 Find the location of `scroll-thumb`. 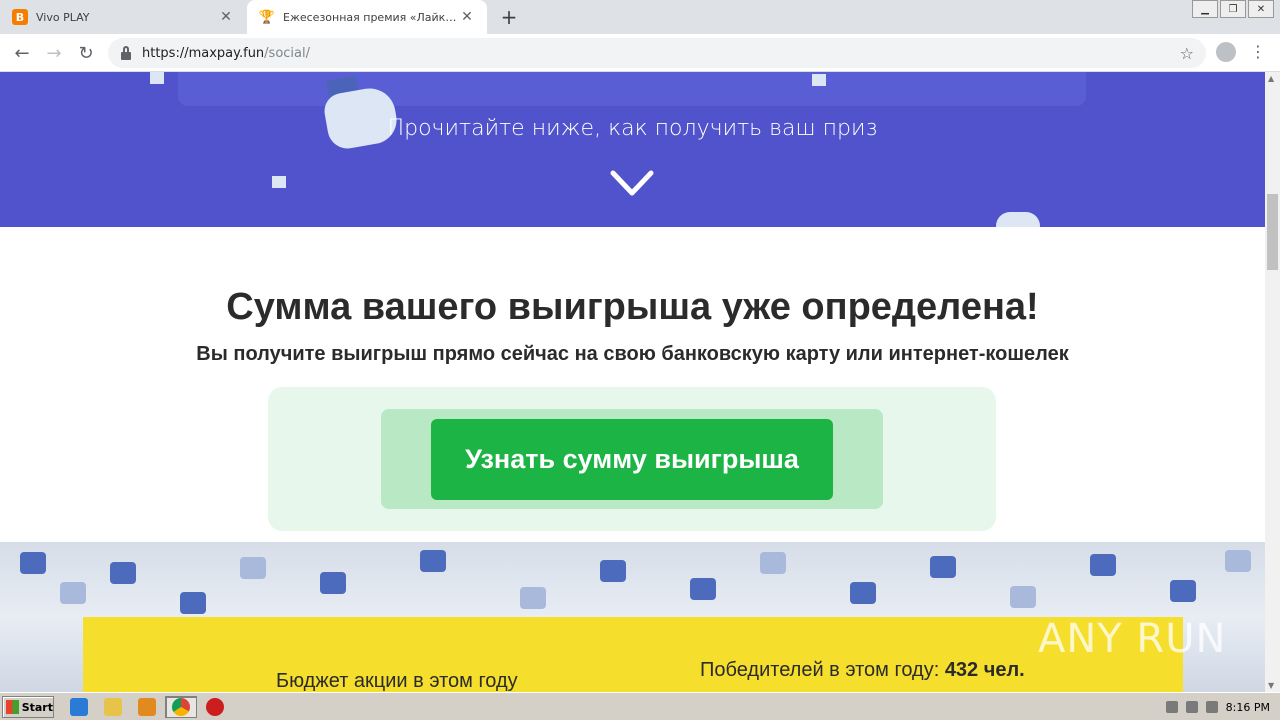

scroll-thumb is located at coordinates (1272, 232).